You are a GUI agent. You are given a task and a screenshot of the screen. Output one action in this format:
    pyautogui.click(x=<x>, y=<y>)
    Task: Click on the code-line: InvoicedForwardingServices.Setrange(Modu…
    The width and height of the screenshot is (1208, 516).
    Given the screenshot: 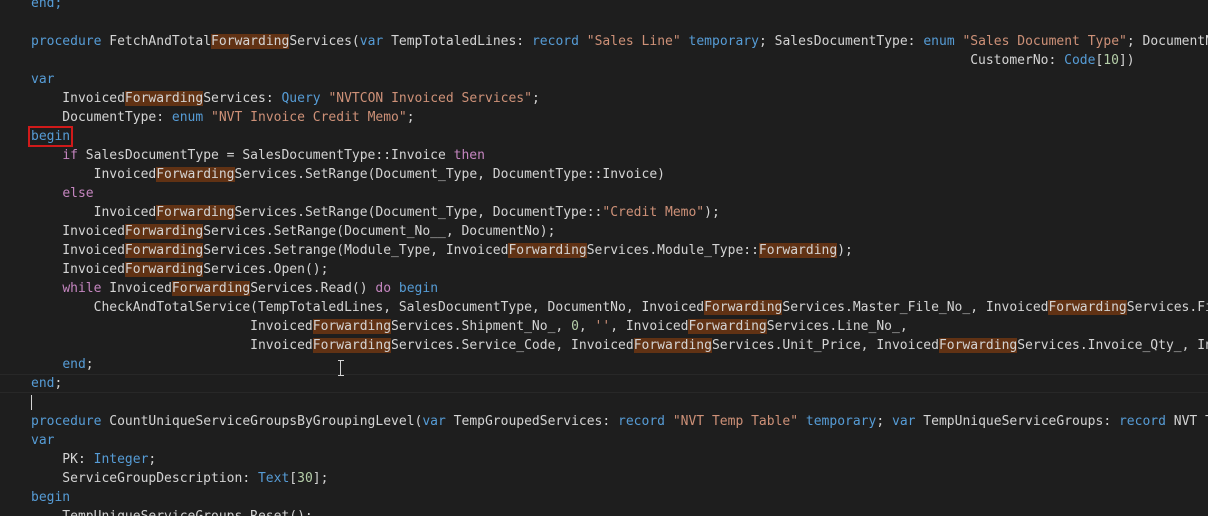 What is the action you would take?
    pyautogui.click(x=604, y=250)
    